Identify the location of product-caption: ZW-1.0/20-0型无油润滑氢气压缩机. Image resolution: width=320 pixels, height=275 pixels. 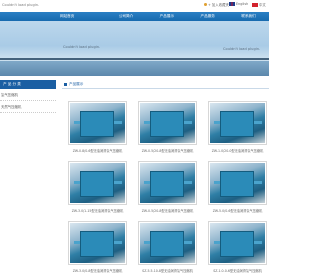
(237, 150).